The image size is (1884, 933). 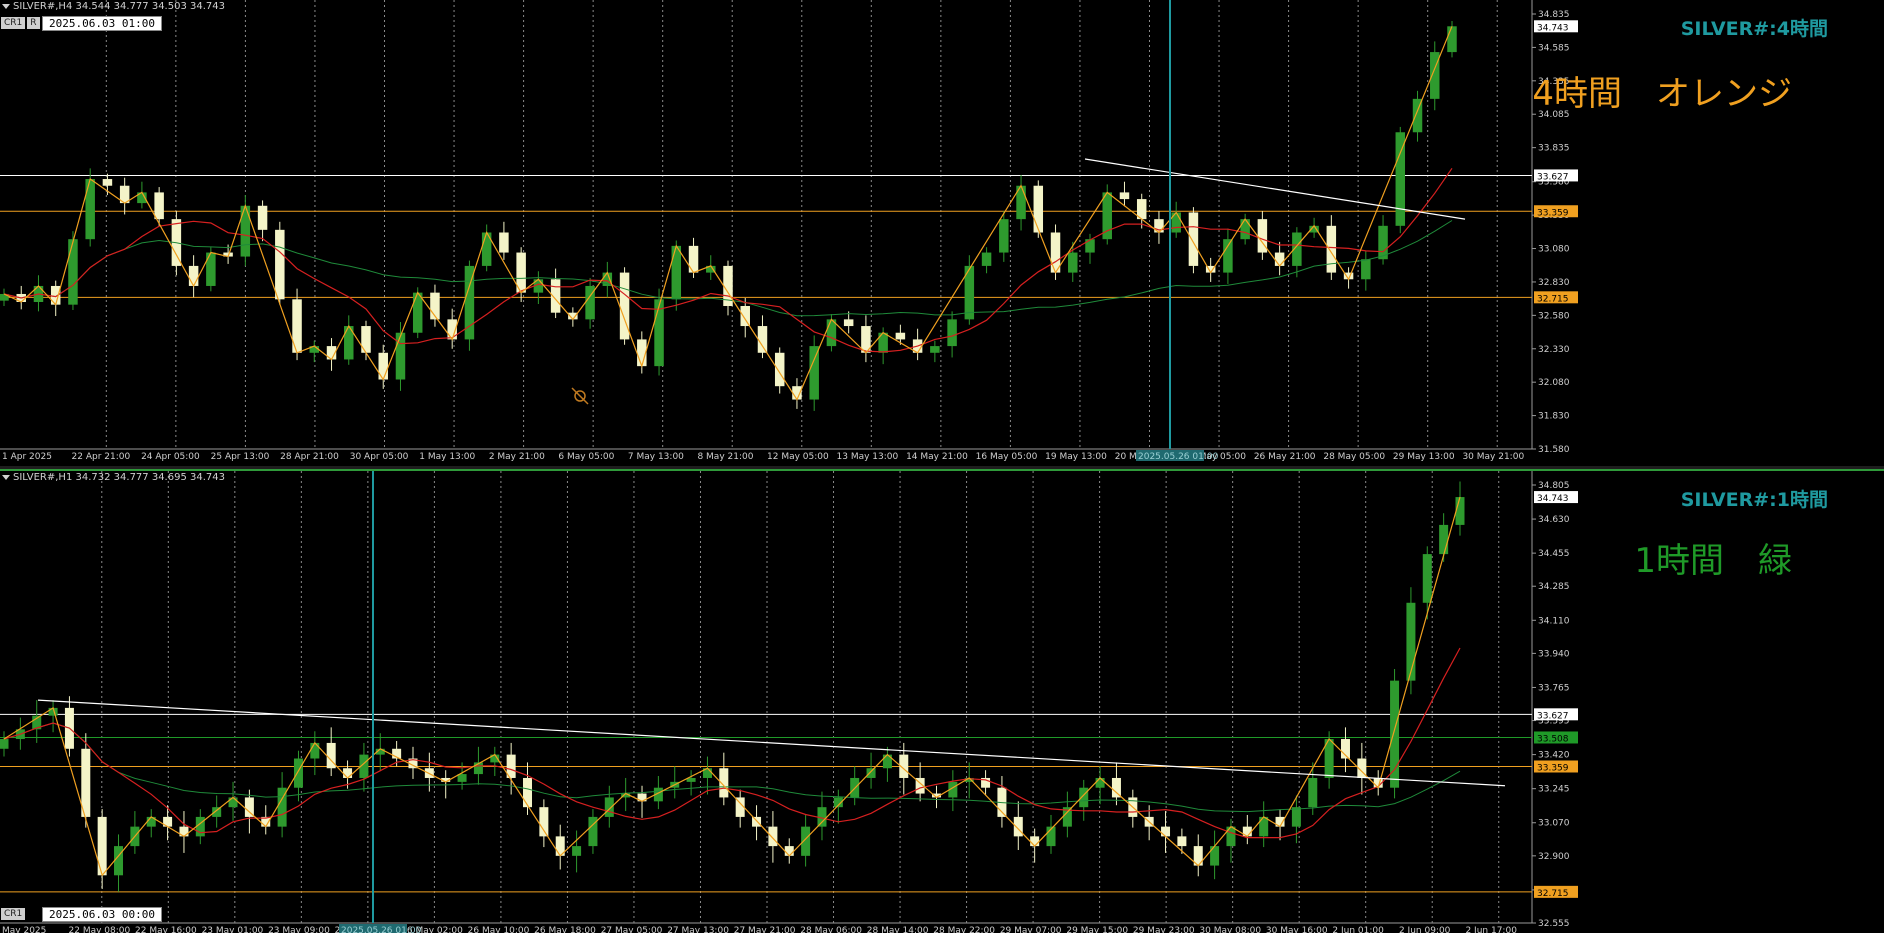 What do you see at coordinates (240, 457) in the screenshot?
I see `x-tick-label: 25 Apr 13:00` at bounding box center [240, 457].